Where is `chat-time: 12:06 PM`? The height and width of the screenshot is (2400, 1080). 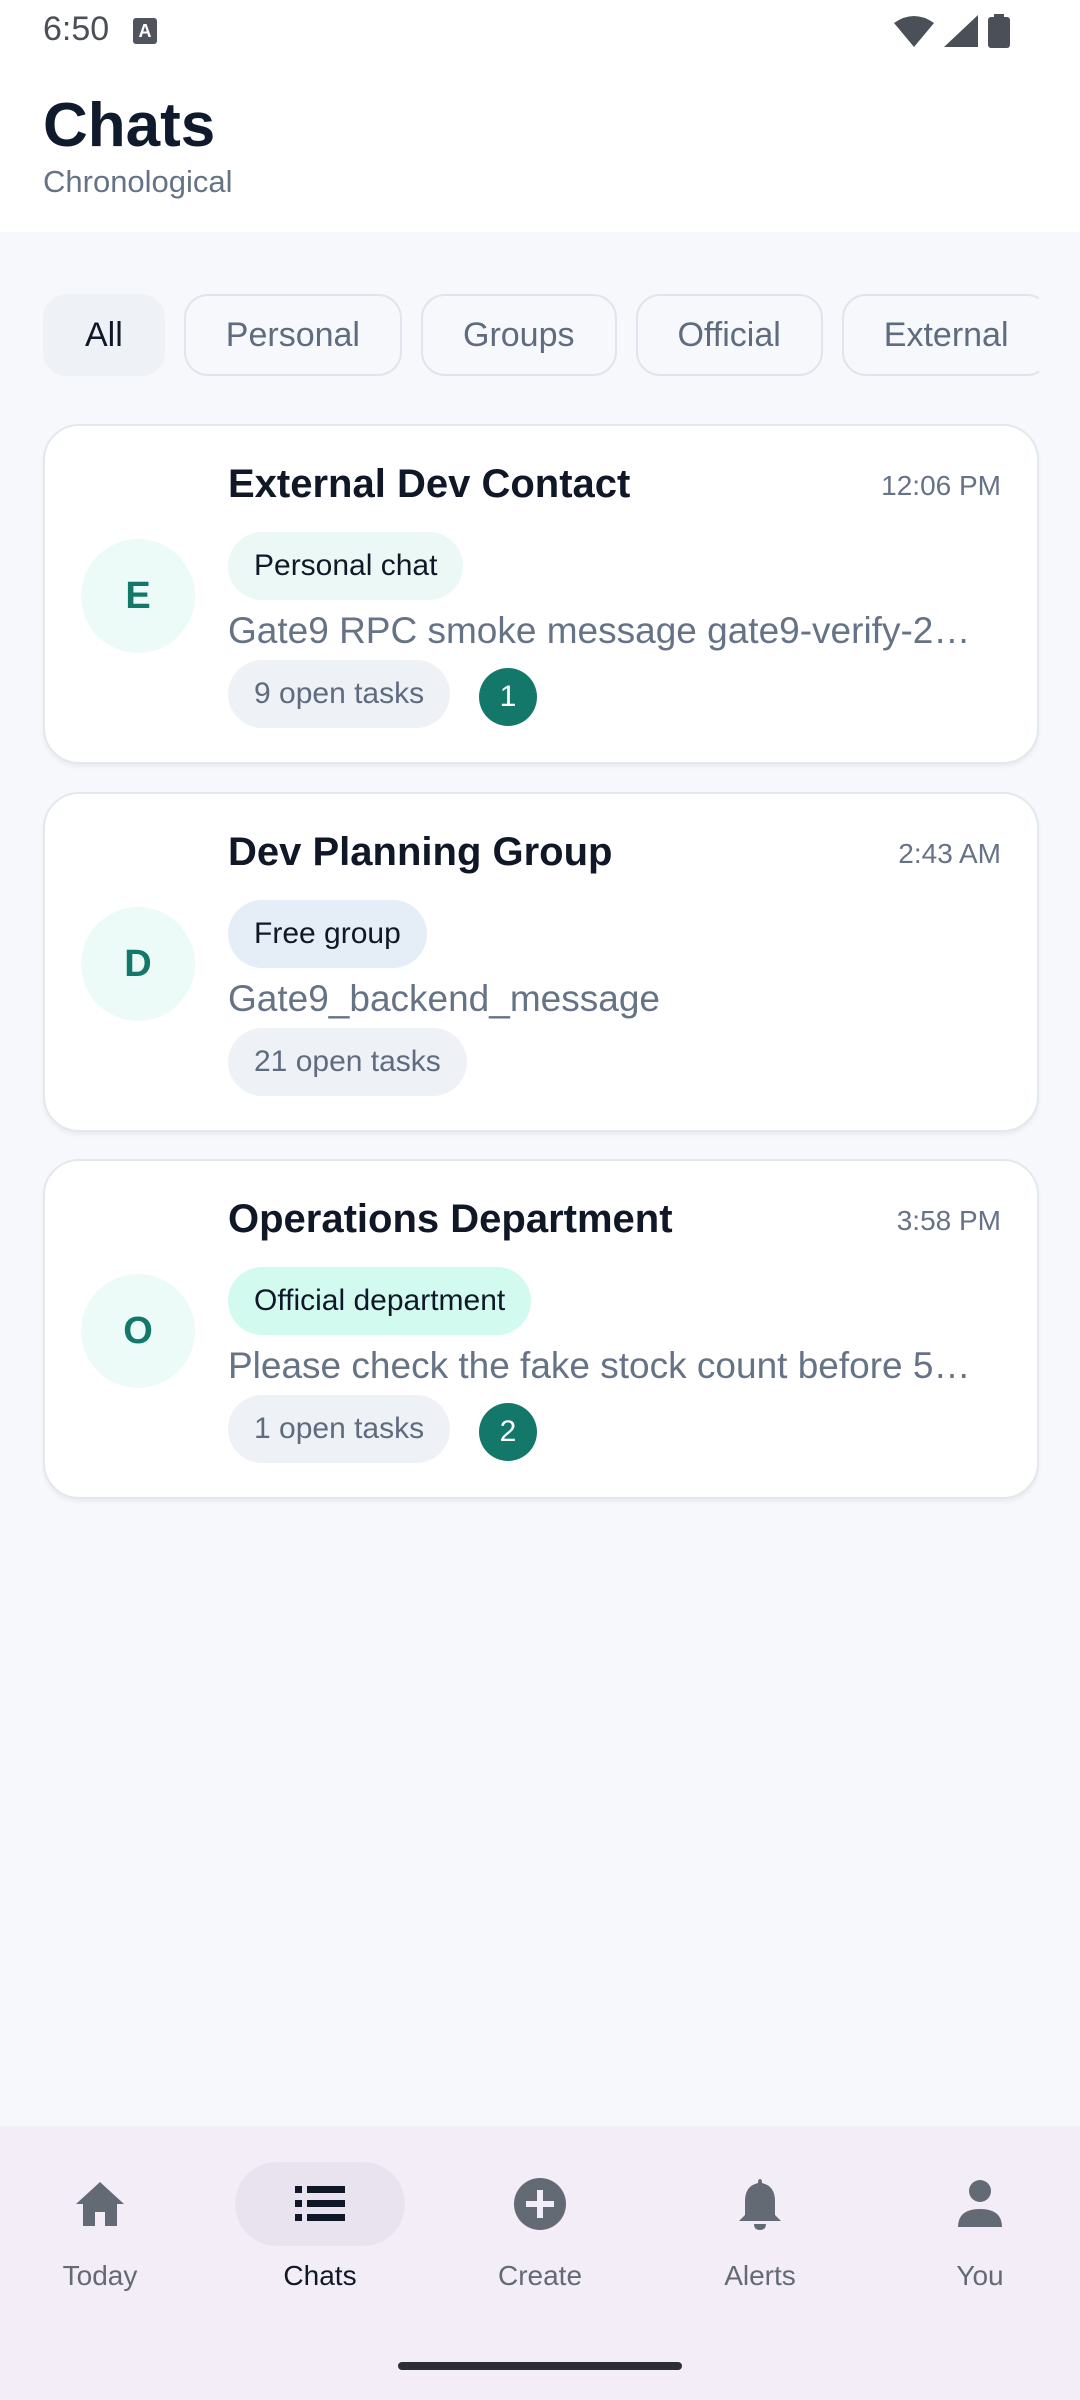 chat-time: 12:06 PM is located at coordinates (941, 485).